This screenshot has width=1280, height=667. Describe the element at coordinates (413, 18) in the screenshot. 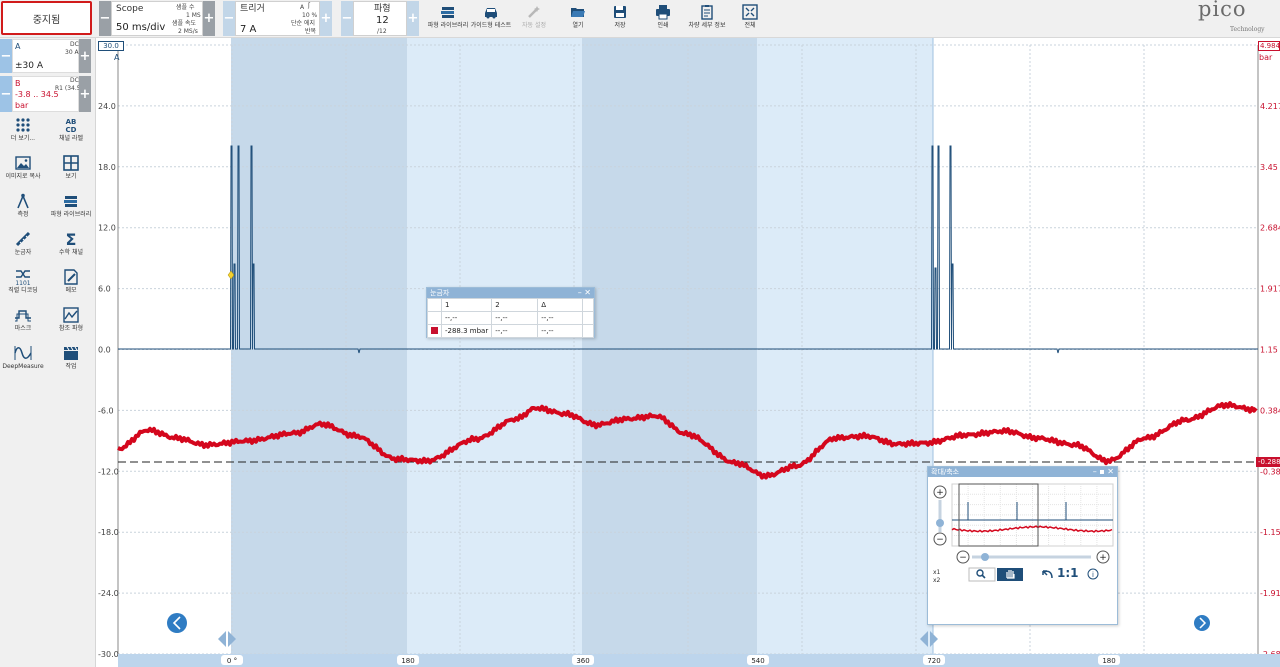

I see `waveform-next-button: +` at that location.